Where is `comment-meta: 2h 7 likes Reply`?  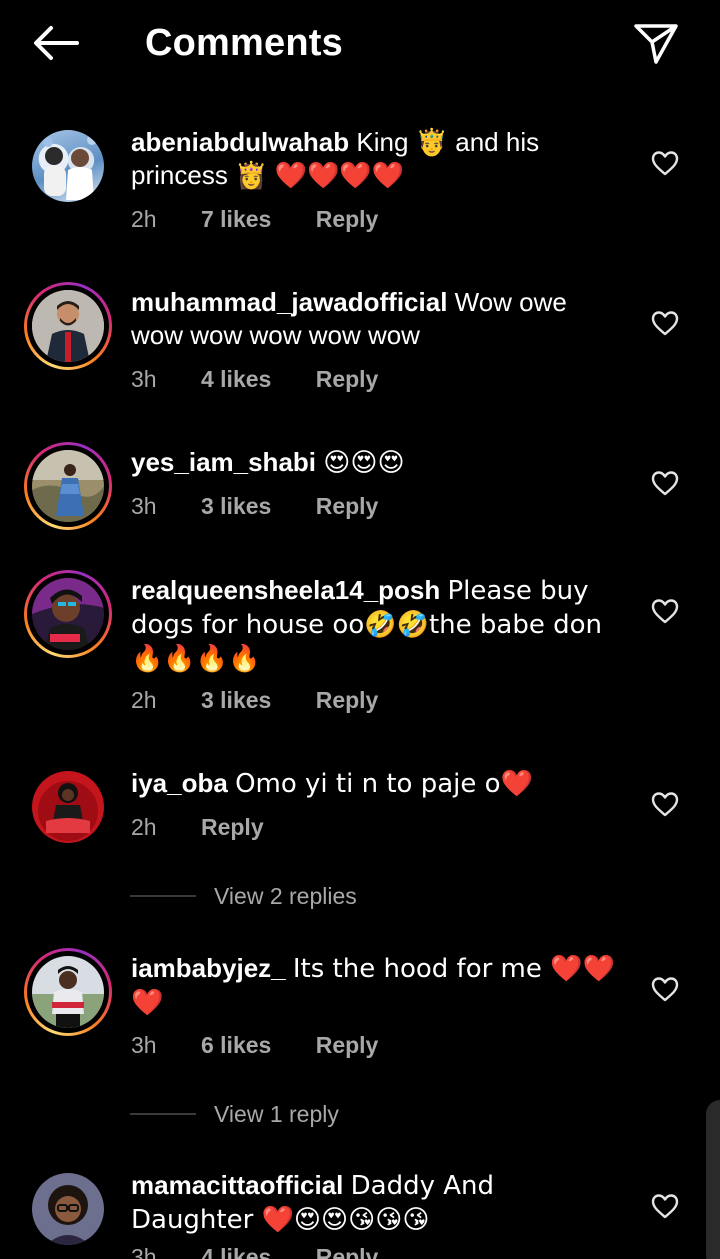
comment-meta: 2h 7 likes Reply is located at coordinates (273, 219).